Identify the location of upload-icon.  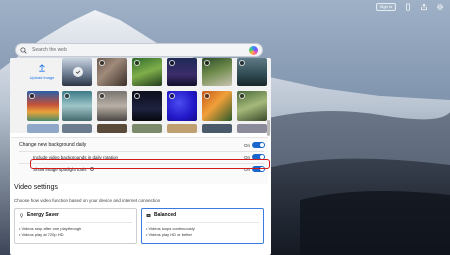
(42, 68).